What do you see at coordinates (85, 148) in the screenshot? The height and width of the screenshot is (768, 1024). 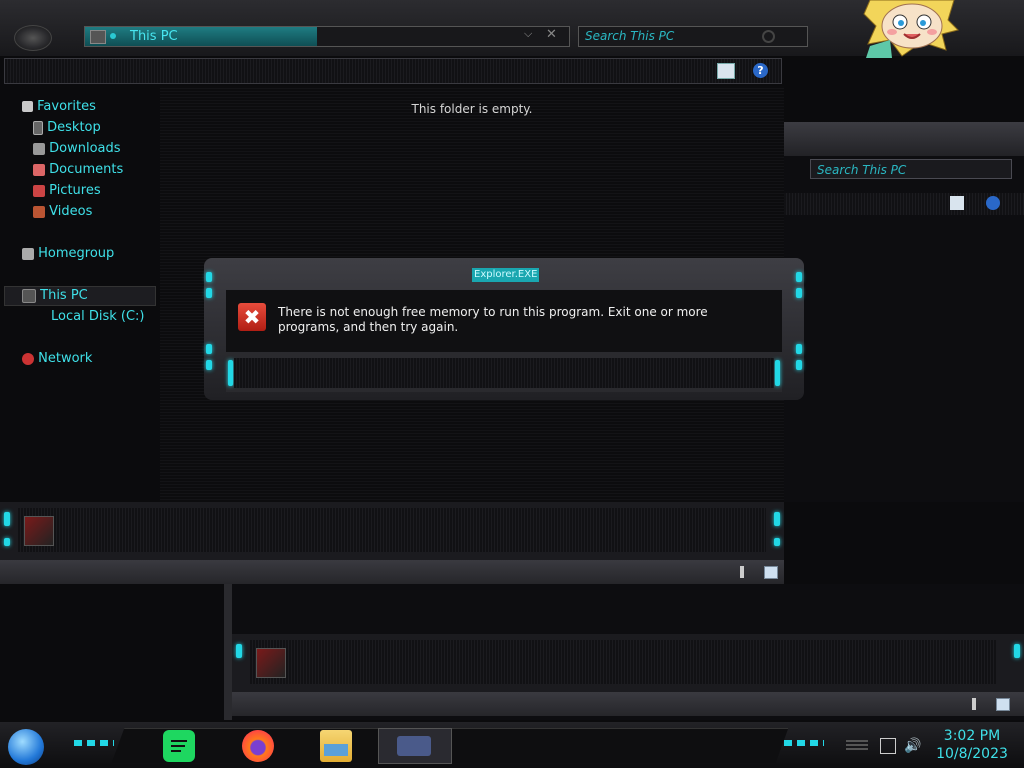 I see `nav-downloads-label: Downloads` at bounding box center [85, 148].